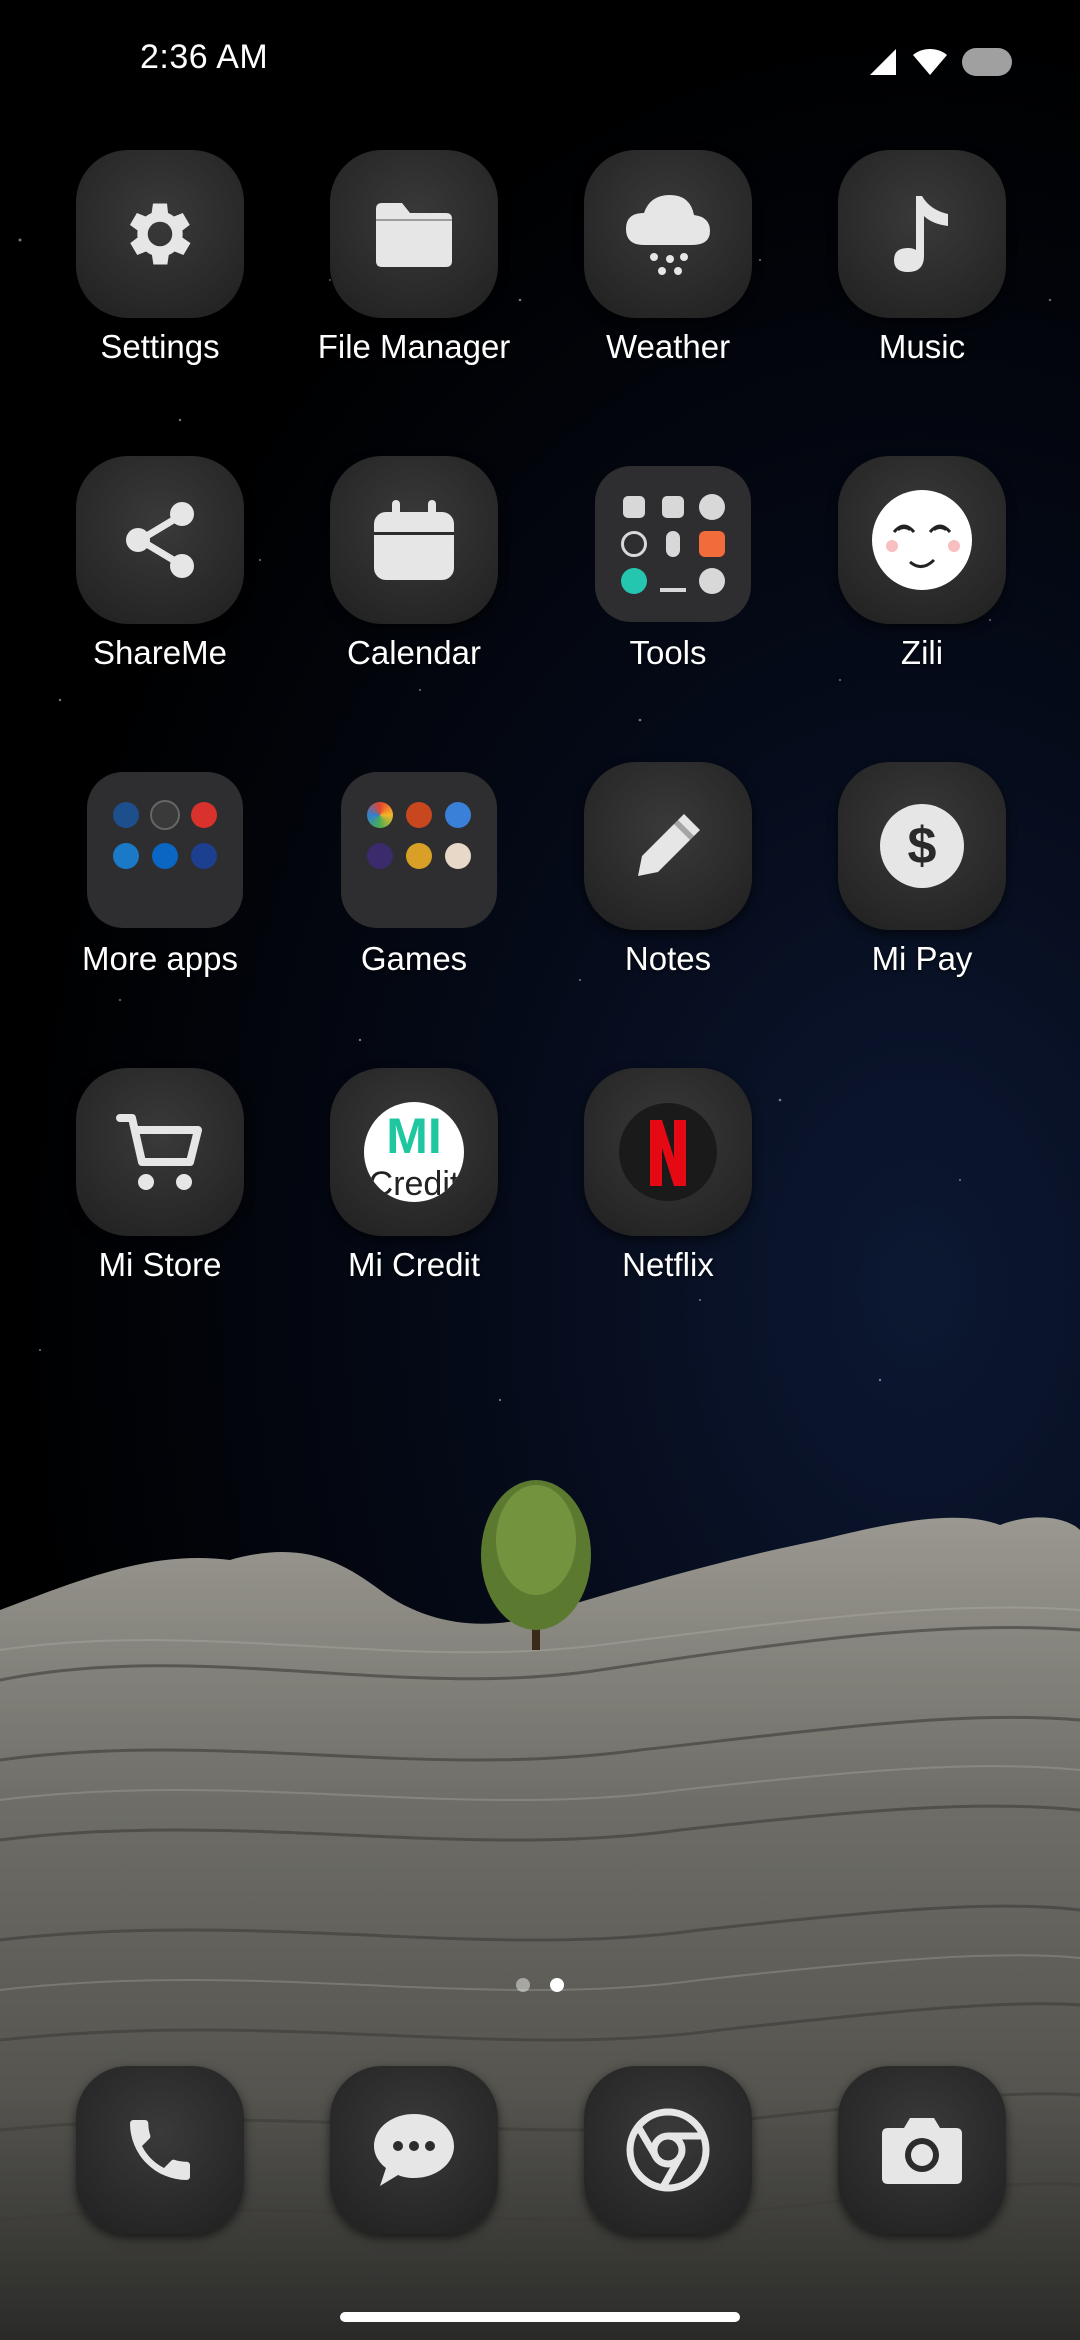 Image resolution: width=1080 pixels, height=2340 pixels. What do you see at coordinates (160, 540) in the screenshot?
I see `share-icon` at bounding box center [160, 540].